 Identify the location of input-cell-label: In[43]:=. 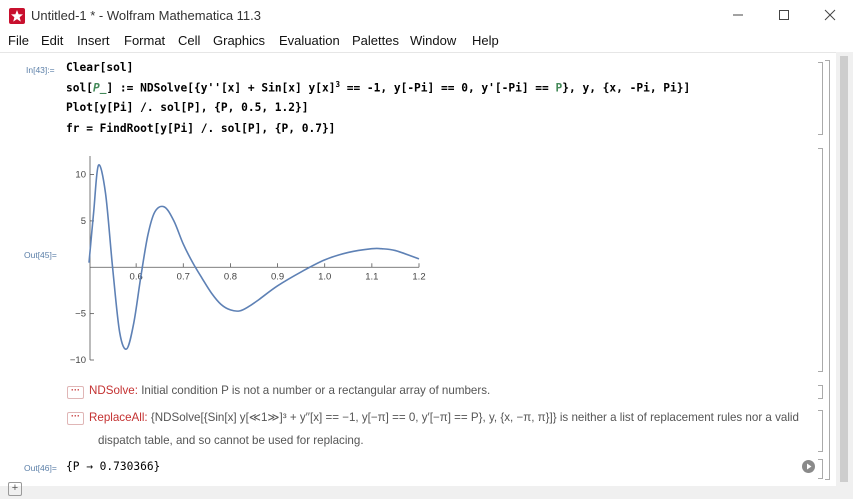
(40, 70).